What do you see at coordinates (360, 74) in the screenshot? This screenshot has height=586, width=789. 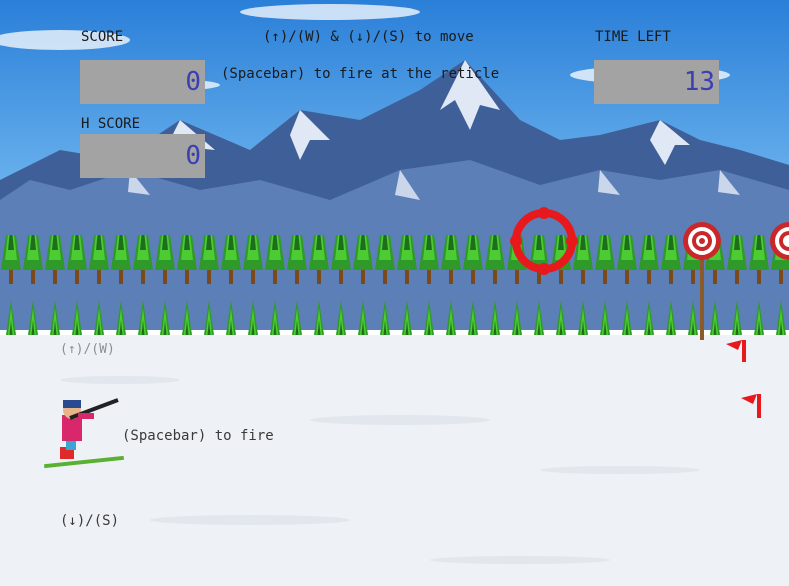 I see `fire-instructions: (Spacebar) to fire at the reticle` at bounding box center [360, 74].